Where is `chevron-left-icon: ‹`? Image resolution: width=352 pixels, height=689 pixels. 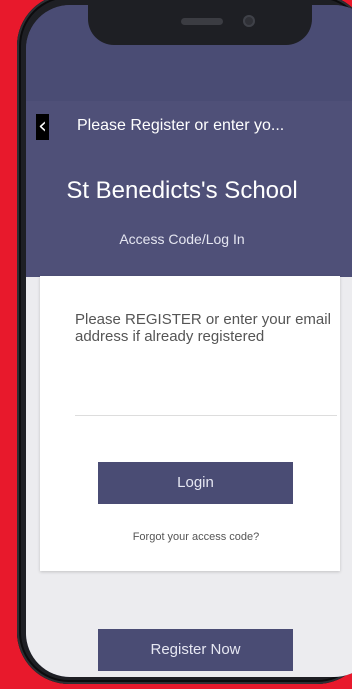
chevron-left-icon: ‹ is located at coordinates (42, 126).